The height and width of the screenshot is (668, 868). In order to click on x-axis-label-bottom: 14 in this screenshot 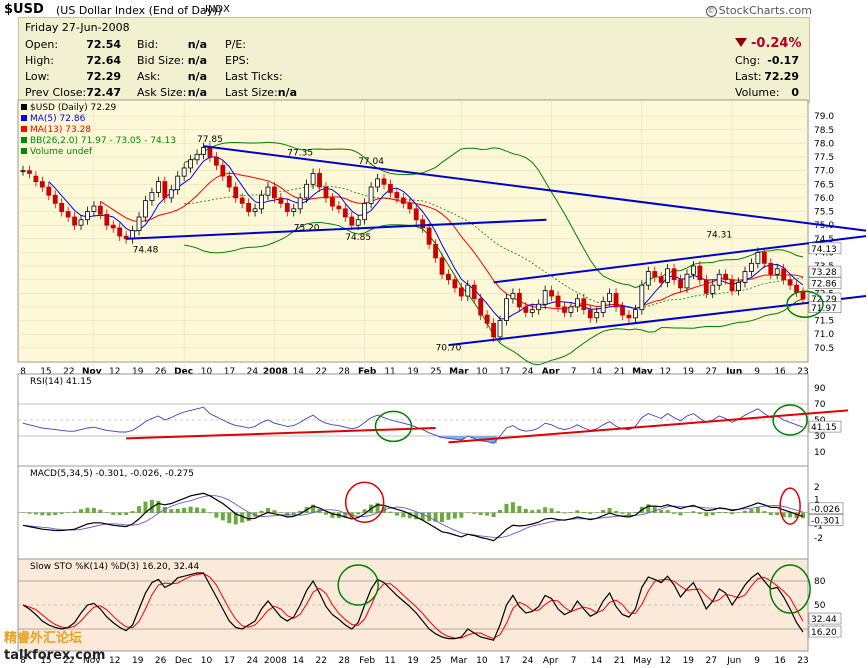, I will do `click(597, 661)`.